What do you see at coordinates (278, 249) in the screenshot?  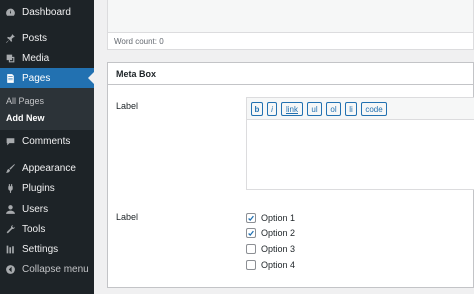 I see `option-label: Option 3` at bounding box center [278, 249].